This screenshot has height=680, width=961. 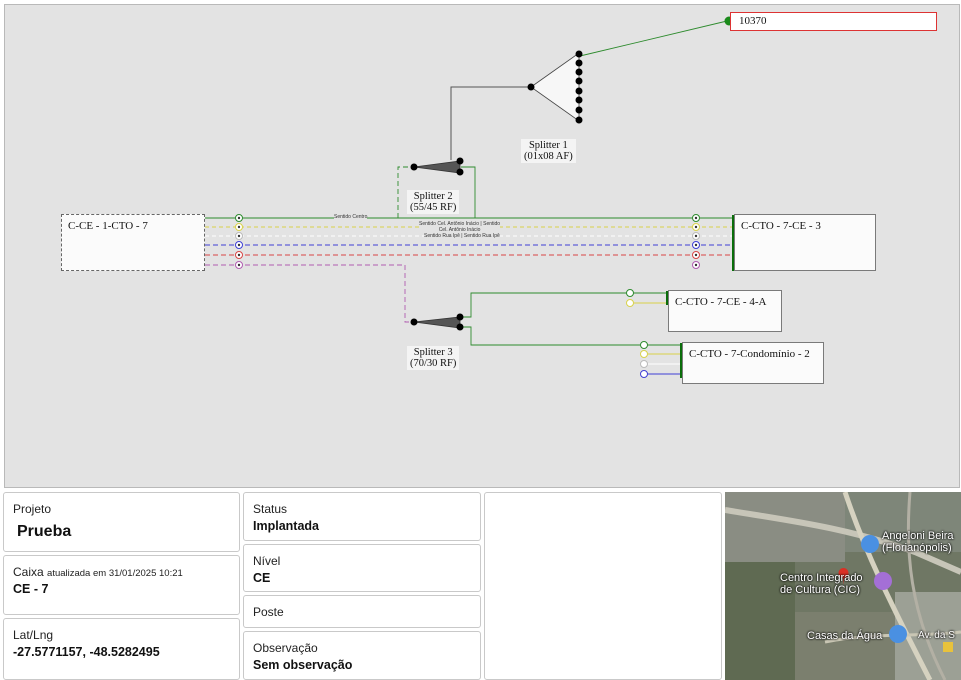 I want to click on status-card: Status Implantada, so click(x=362, y=516).